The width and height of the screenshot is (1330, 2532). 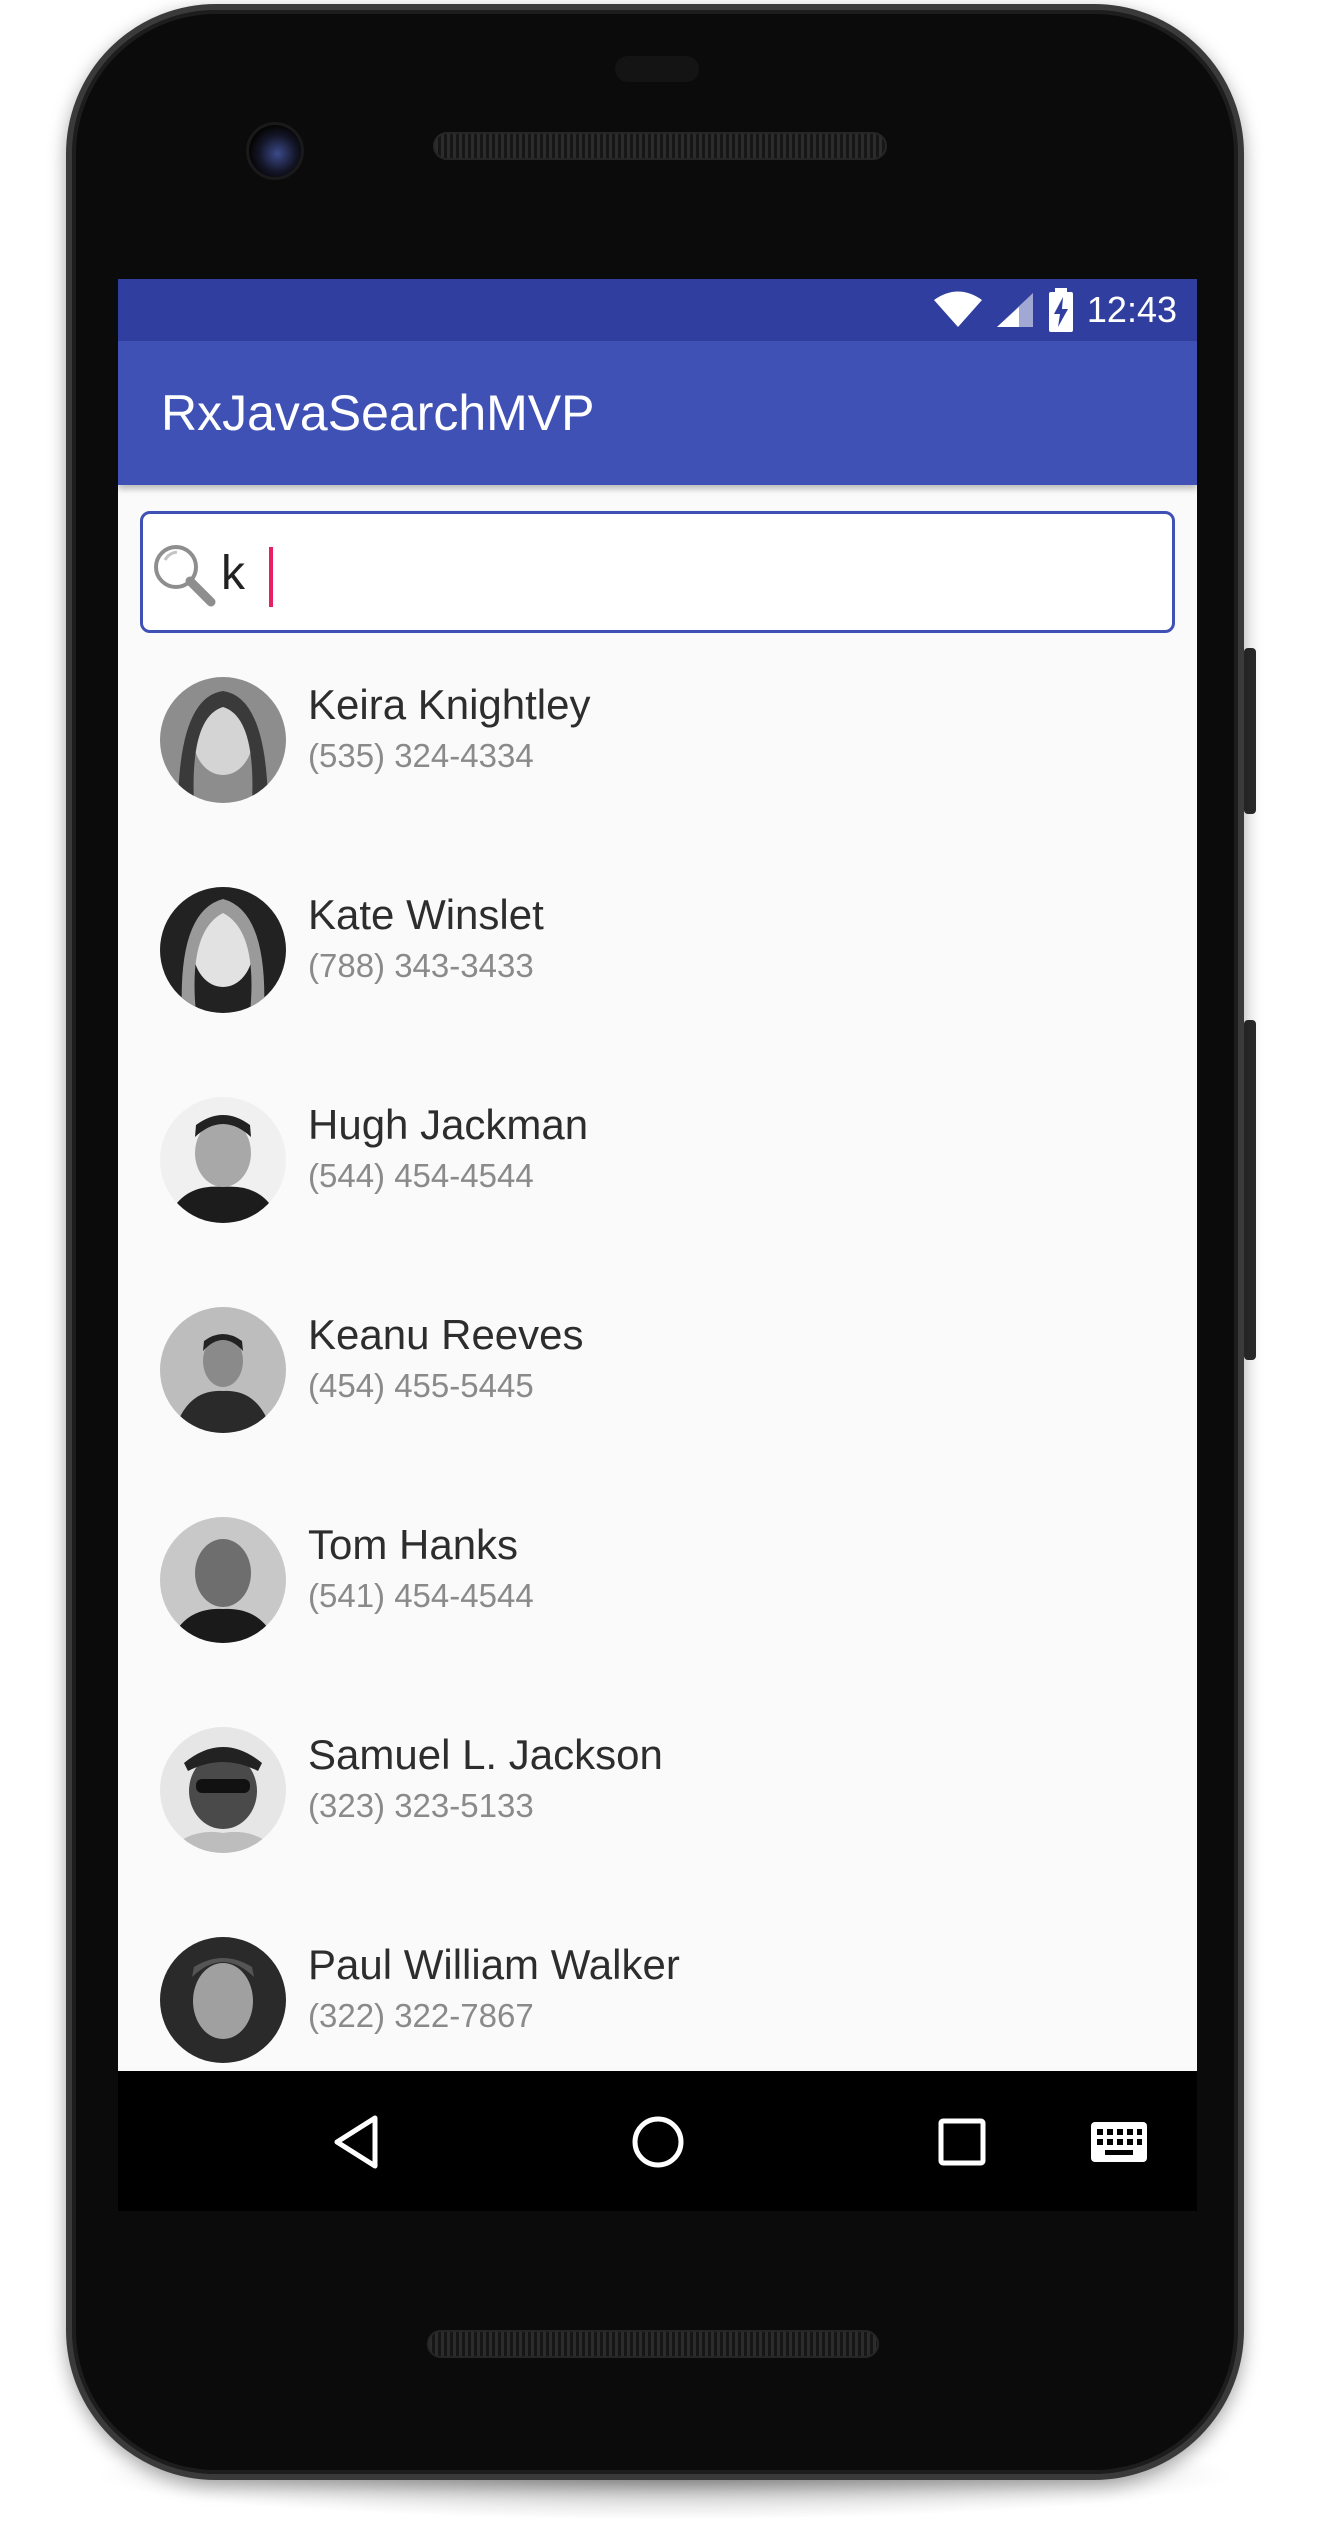 I want to click on circle-home-icon, so click(x=658, y=2142).